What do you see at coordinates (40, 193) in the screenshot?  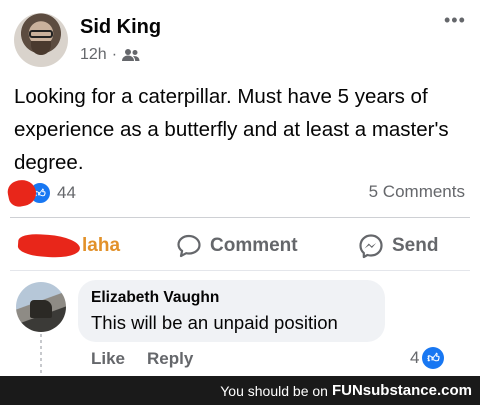 I see `reactions-summary: 👍︎ 44` at bounding box center [40, 193].